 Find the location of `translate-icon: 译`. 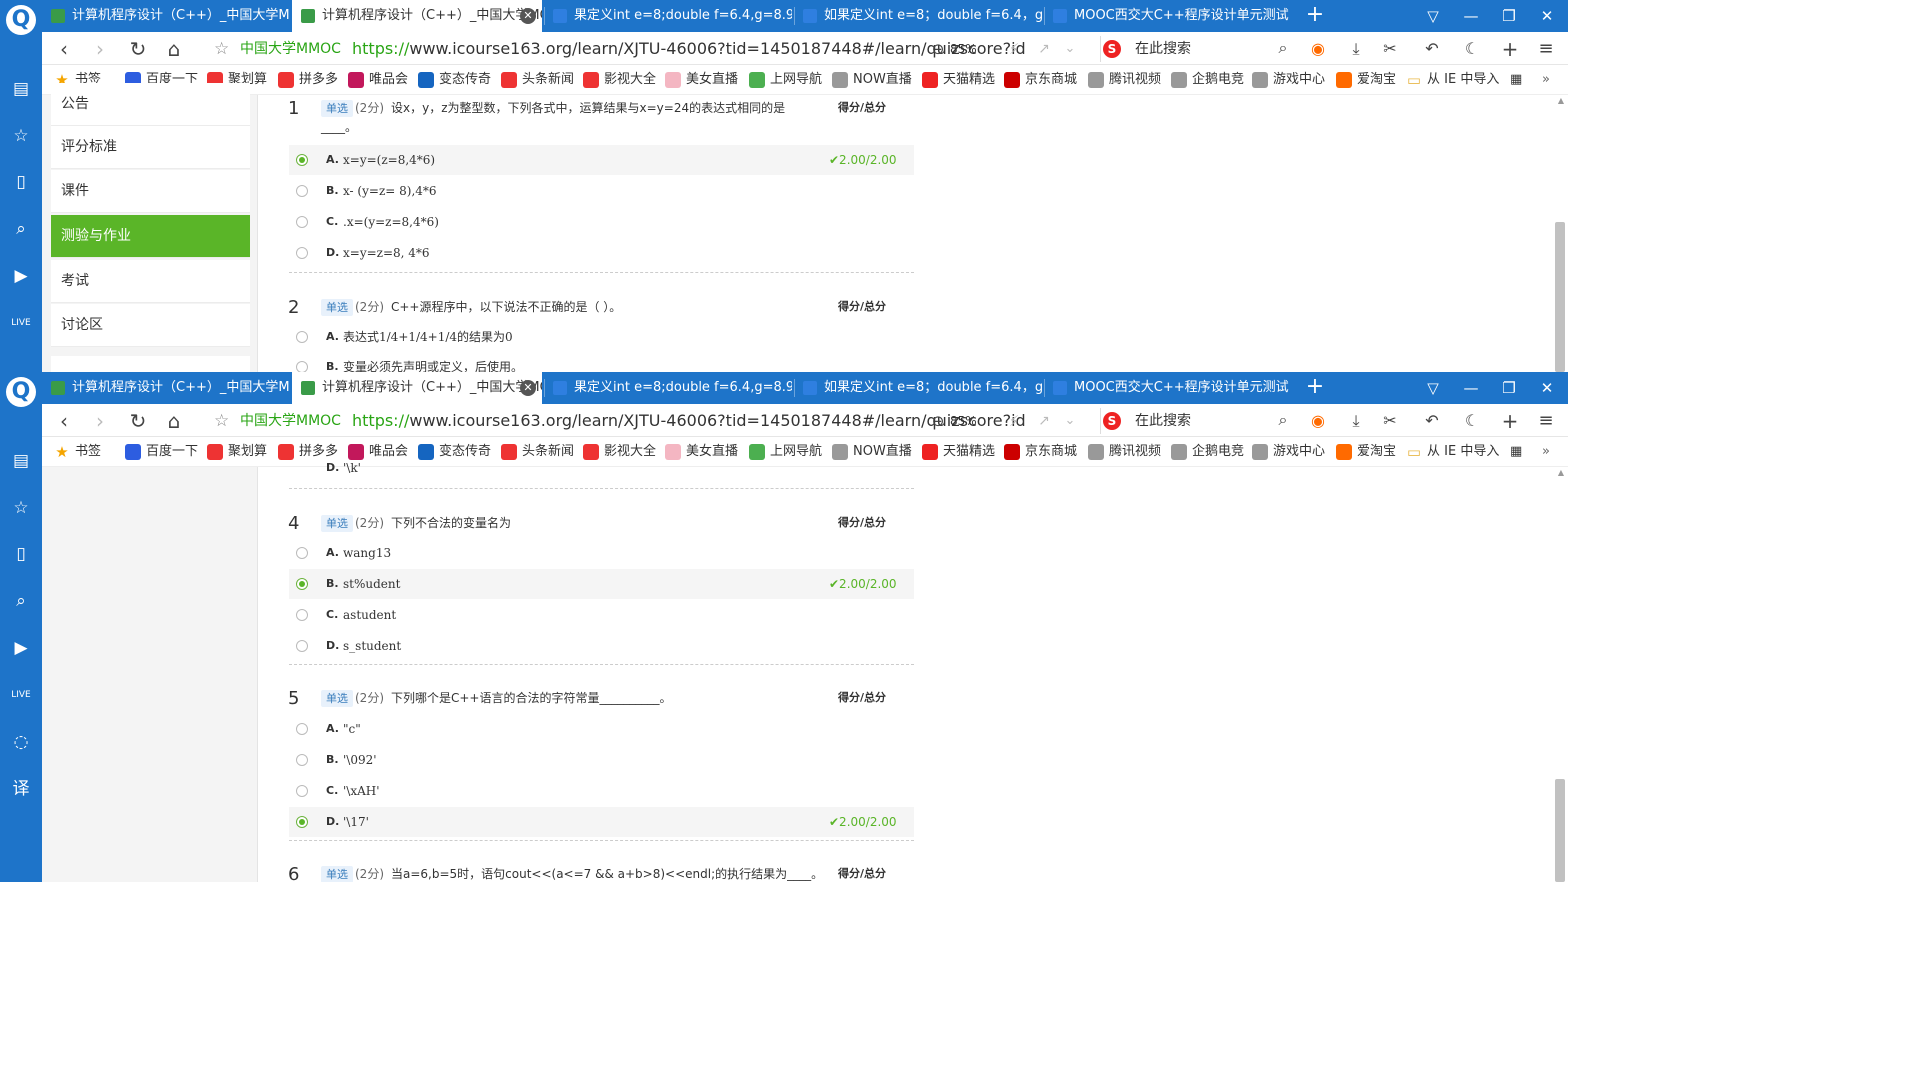

translate-icon: 译 is located at coordinates (21, 789).